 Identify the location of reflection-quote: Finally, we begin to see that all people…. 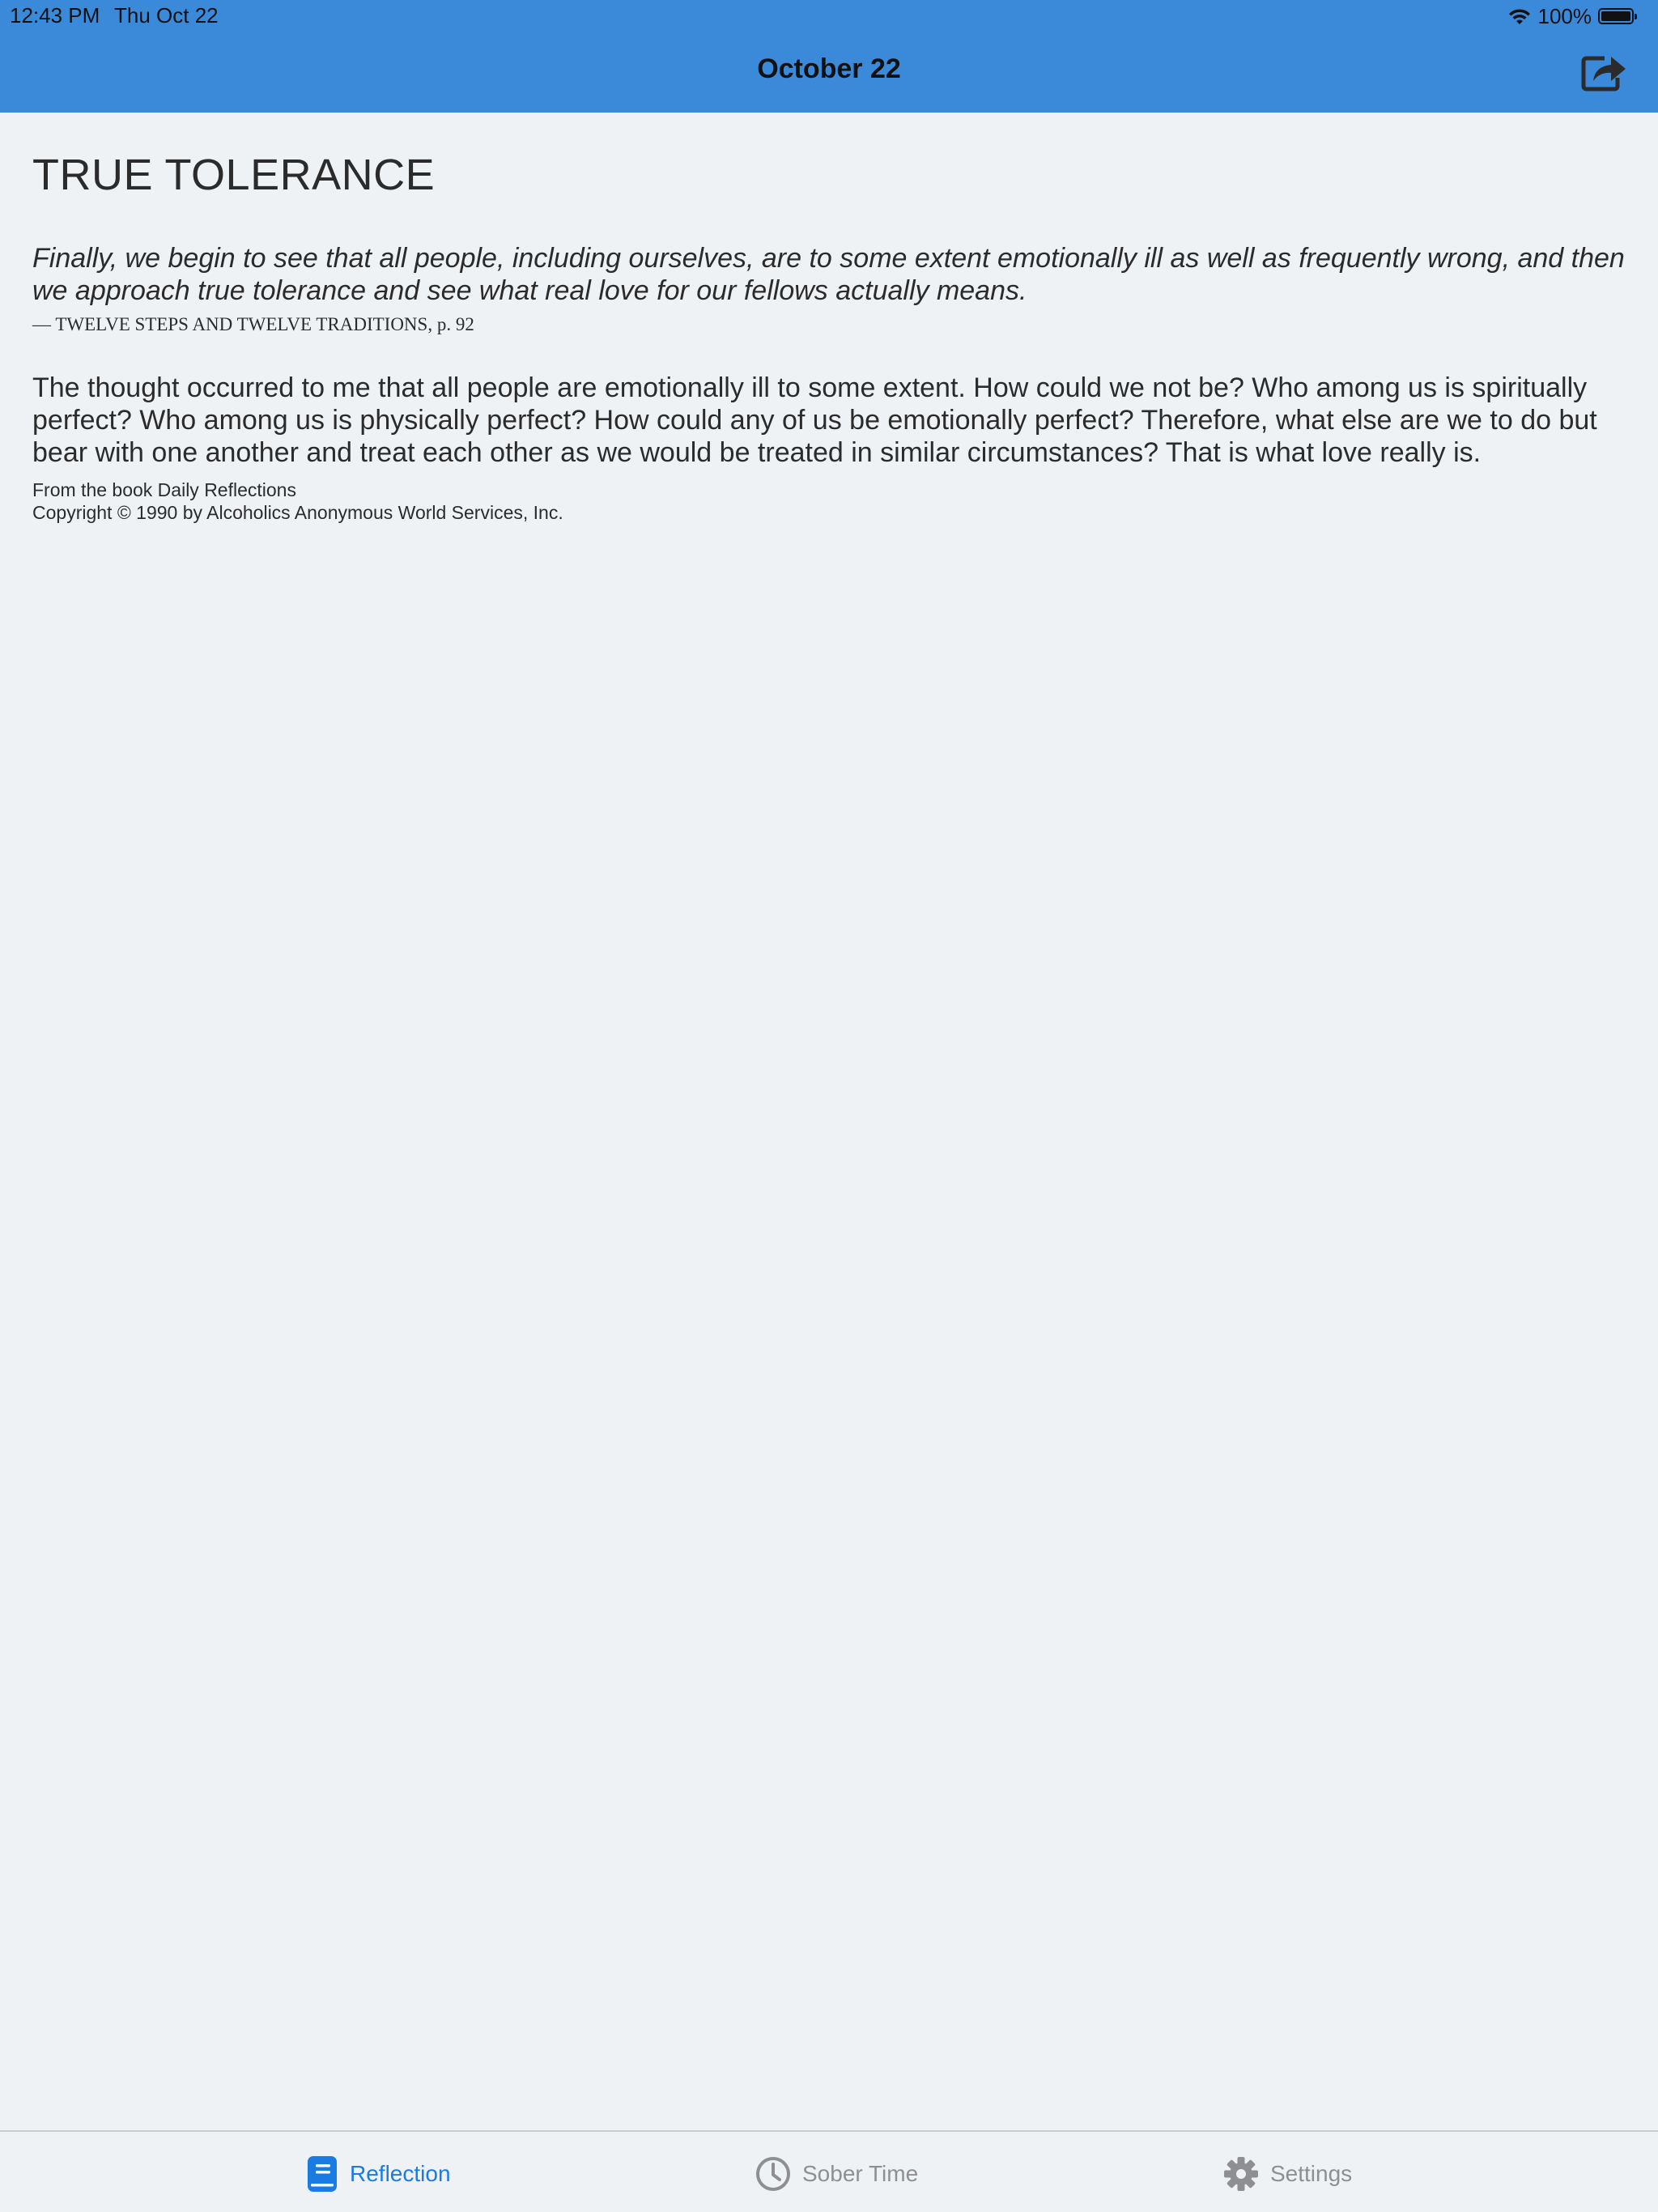
(828, 275).